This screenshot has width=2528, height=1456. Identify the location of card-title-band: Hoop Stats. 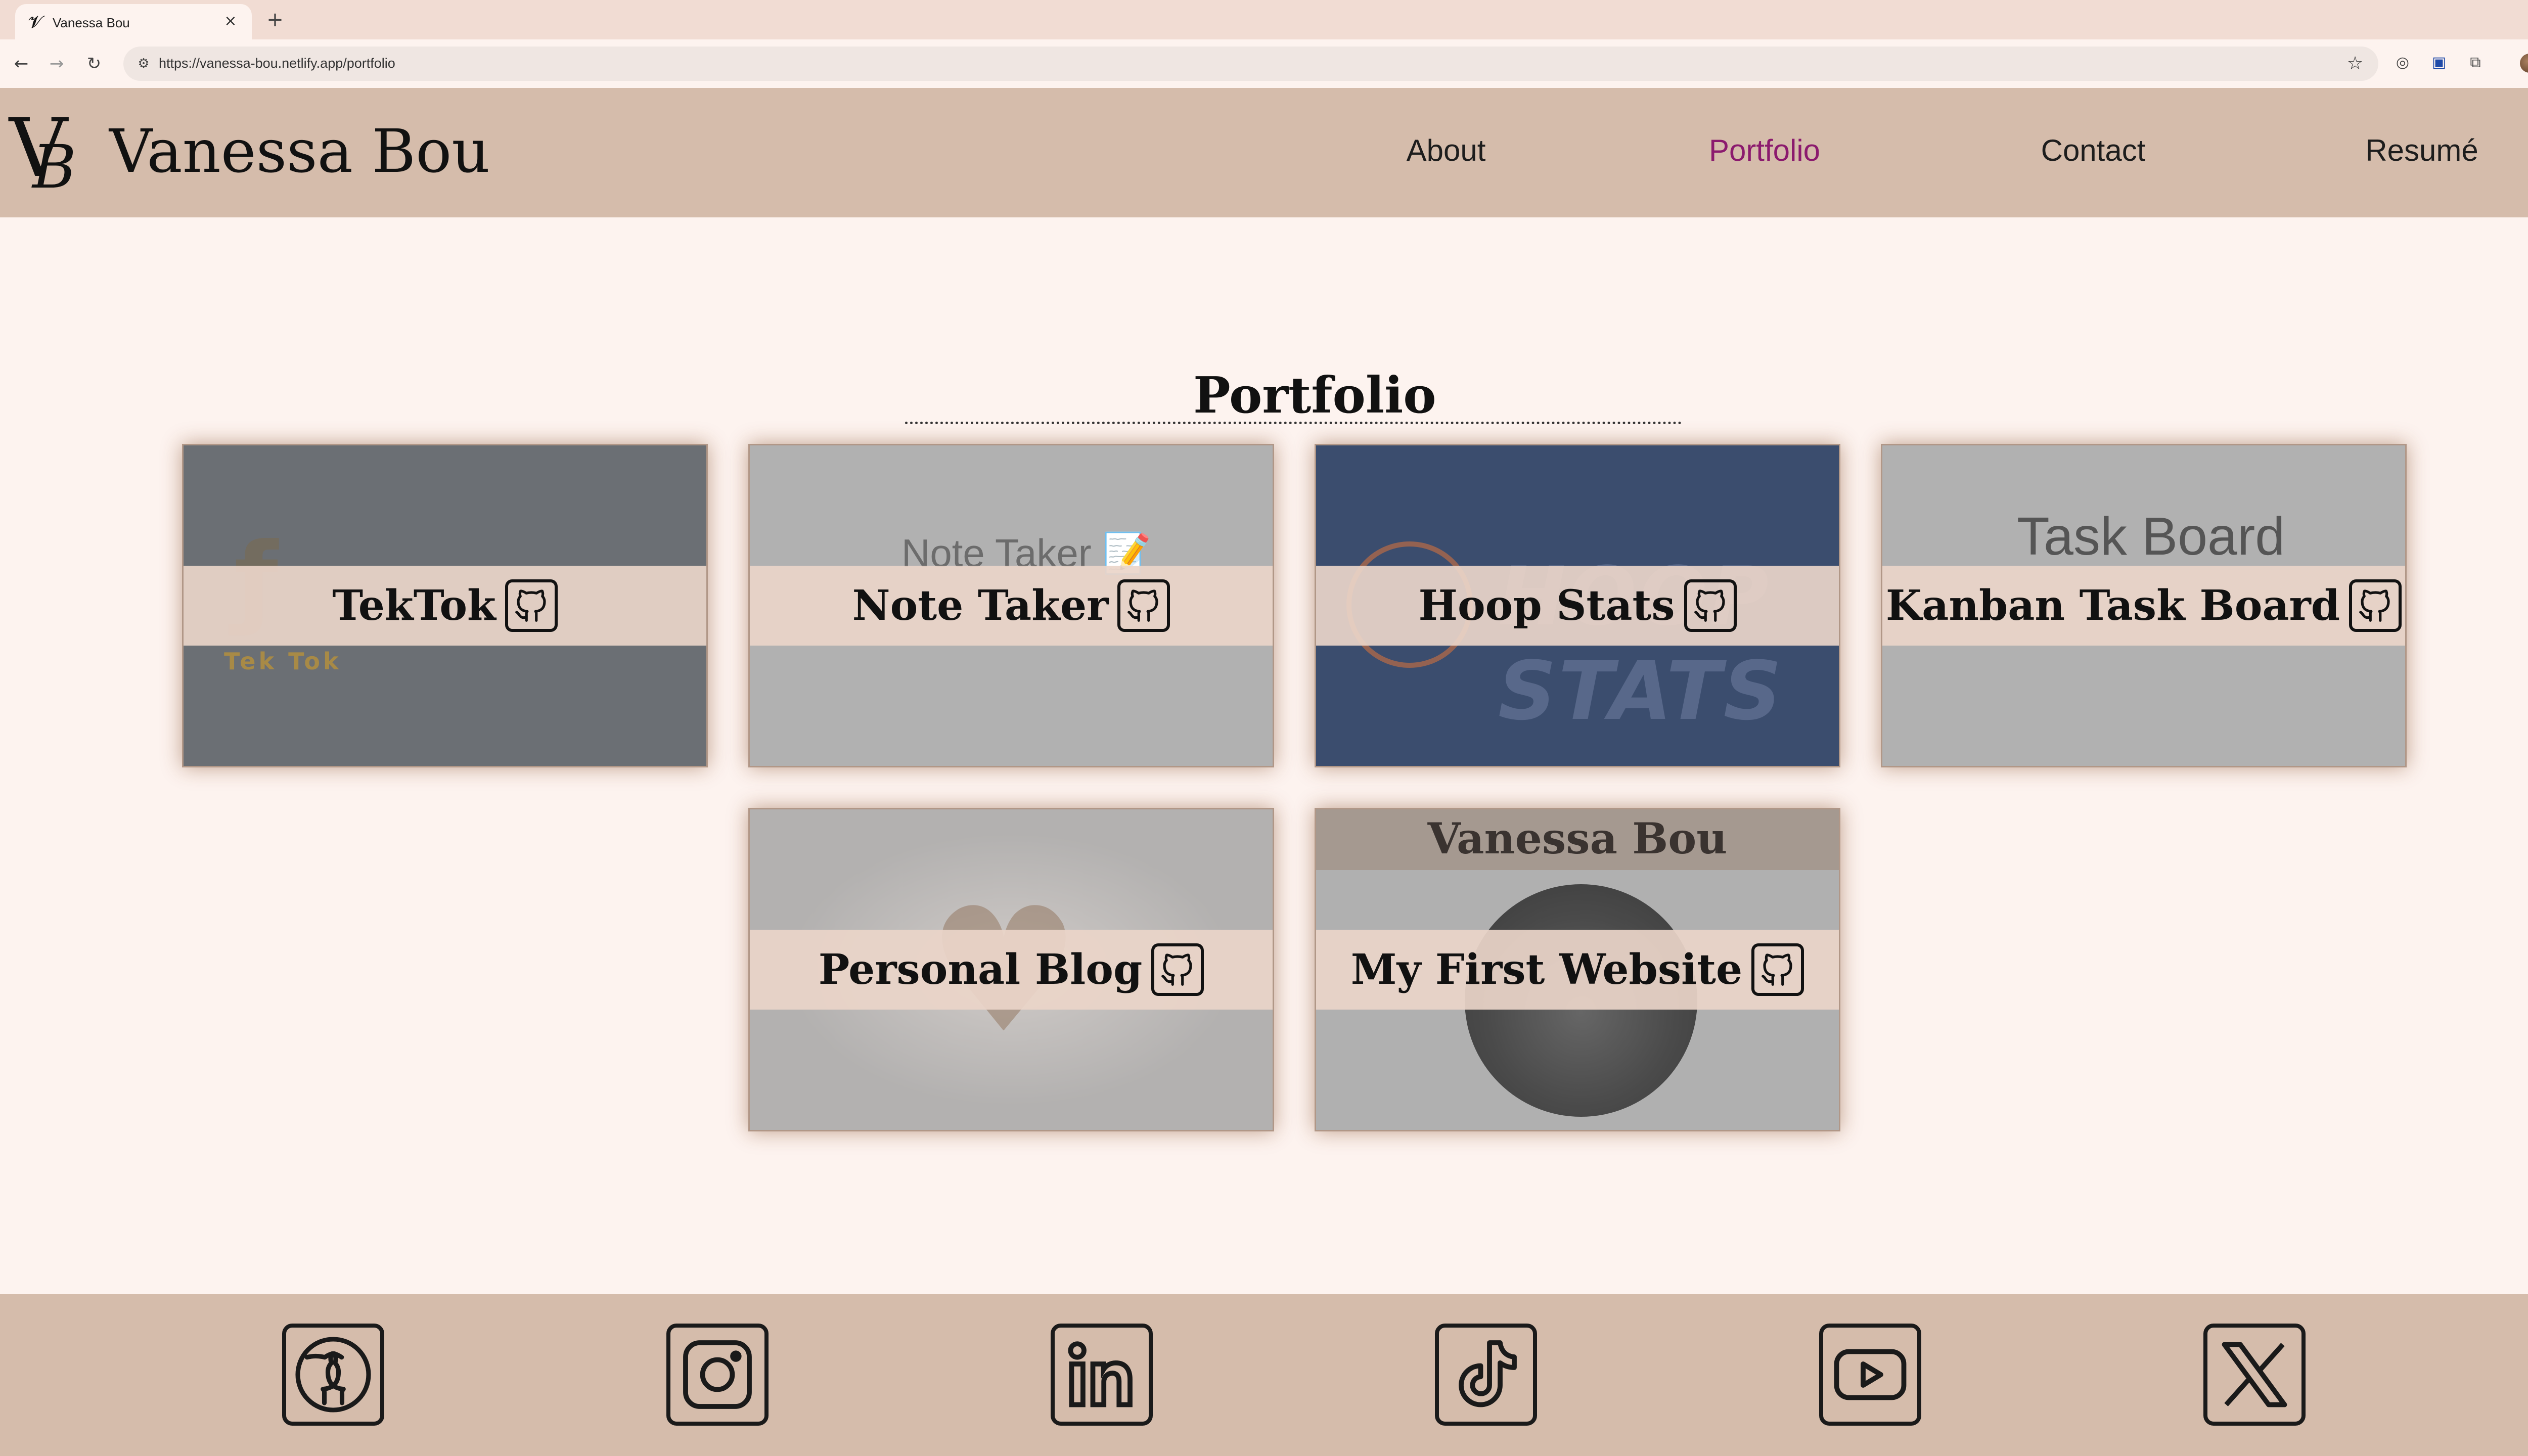
(1578, 606).